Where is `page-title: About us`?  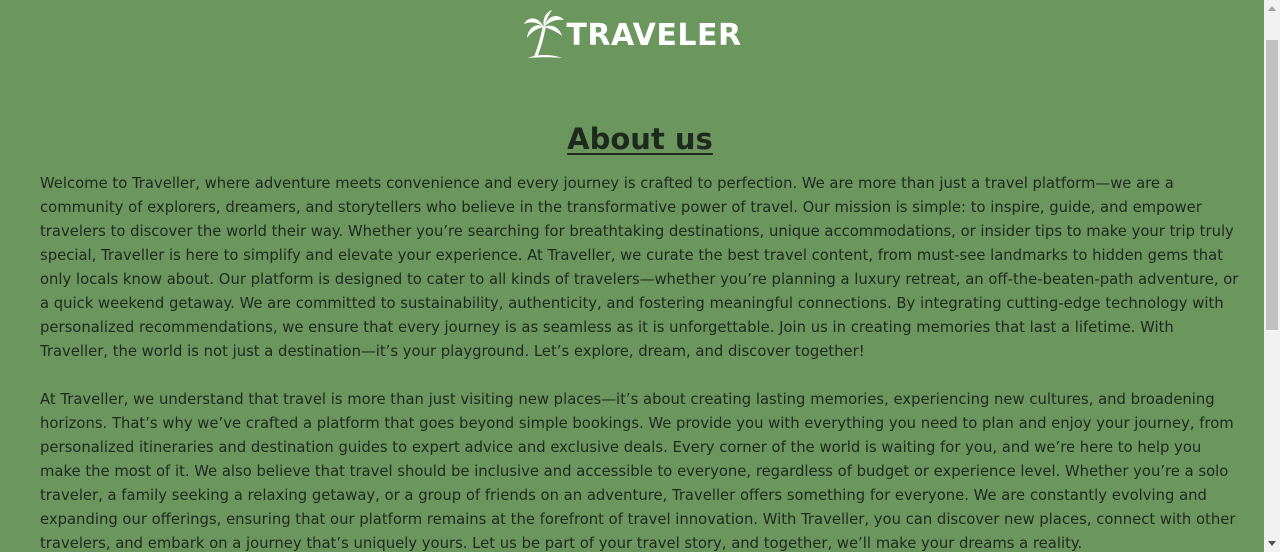
page-title: About us is located at coordinates (640, 139).